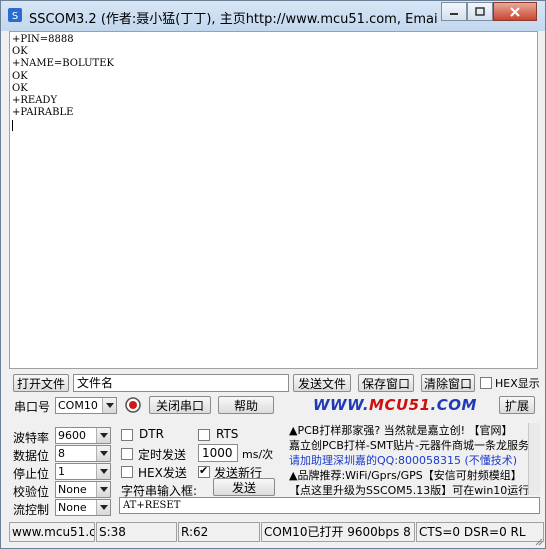 The width and height of the screenshot is (546, 549). What do you see at coordinates (180, 405) in the screenshot?
I see `close-port-button: 关闭串口` at bounding box center [180, 405].